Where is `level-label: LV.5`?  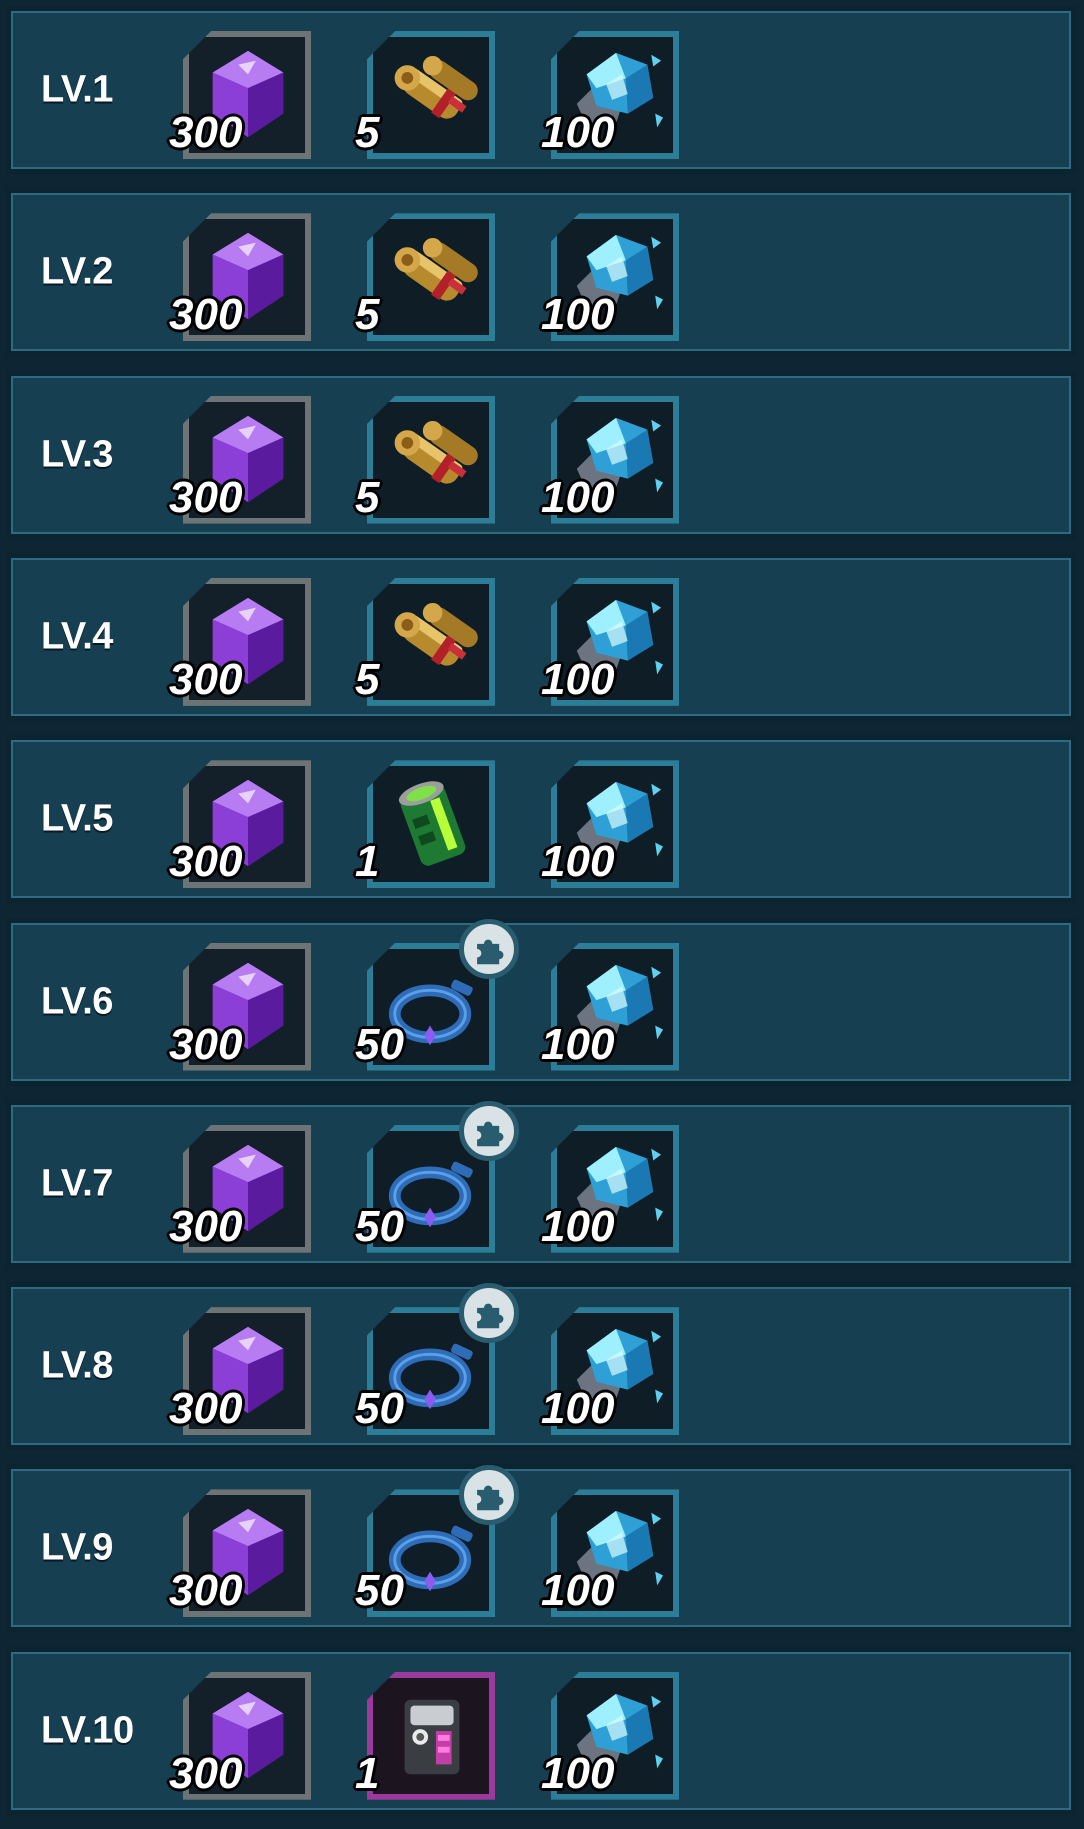
level-label: LV.5 is located at coordinates (77, 818).